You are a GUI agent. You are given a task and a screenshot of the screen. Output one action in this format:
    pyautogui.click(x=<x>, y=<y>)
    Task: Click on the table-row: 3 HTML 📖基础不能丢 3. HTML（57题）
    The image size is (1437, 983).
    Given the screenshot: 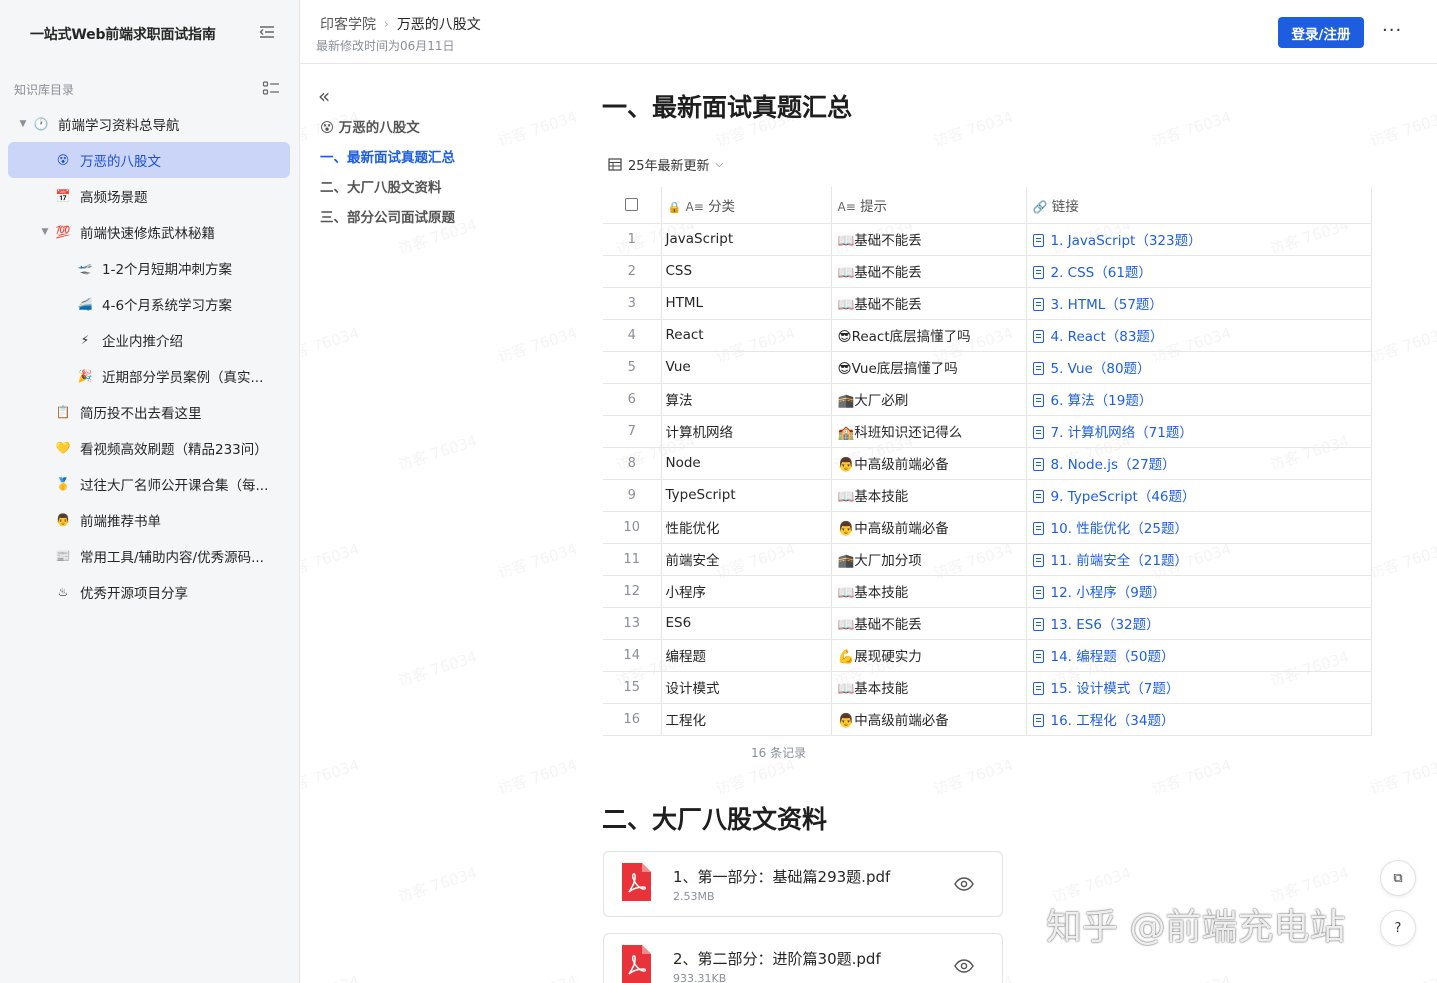 What is the action you would take?
    pyautogui.click(x=987, y=303)
    